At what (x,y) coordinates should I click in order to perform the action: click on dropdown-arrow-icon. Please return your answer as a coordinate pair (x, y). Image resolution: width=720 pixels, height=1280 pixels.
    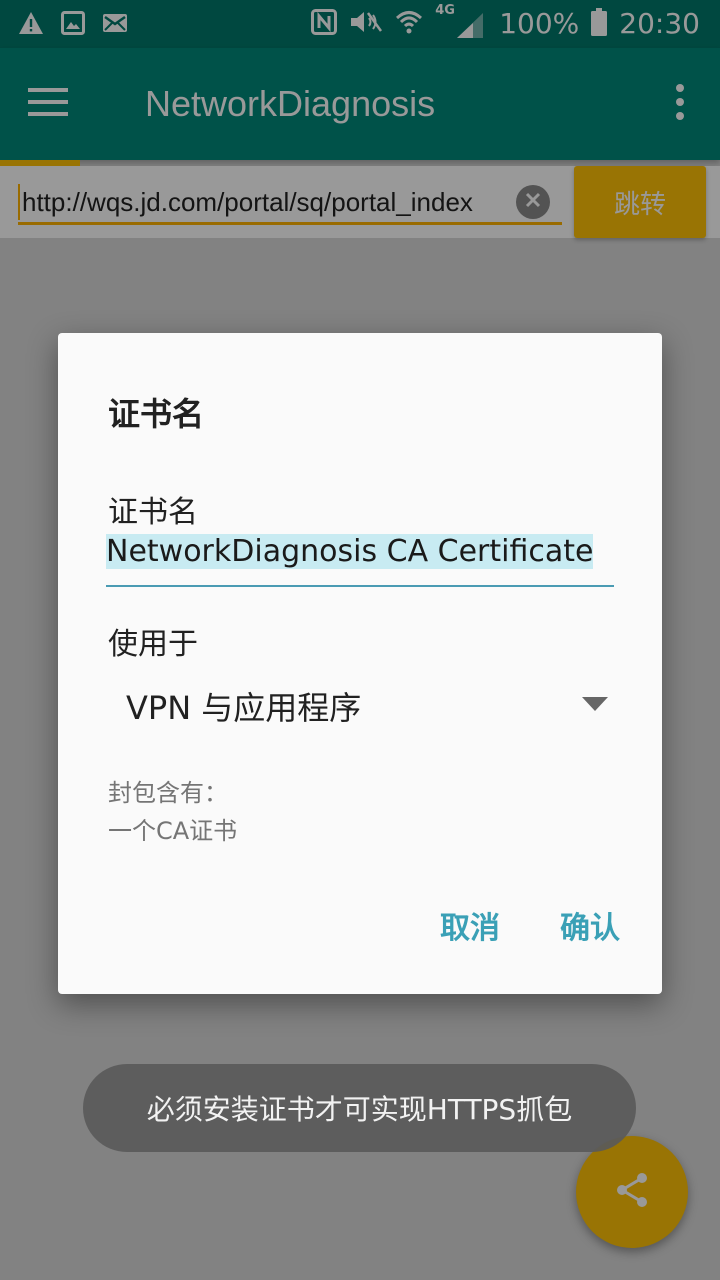
    Looking at the image, I should click on (595, 704).